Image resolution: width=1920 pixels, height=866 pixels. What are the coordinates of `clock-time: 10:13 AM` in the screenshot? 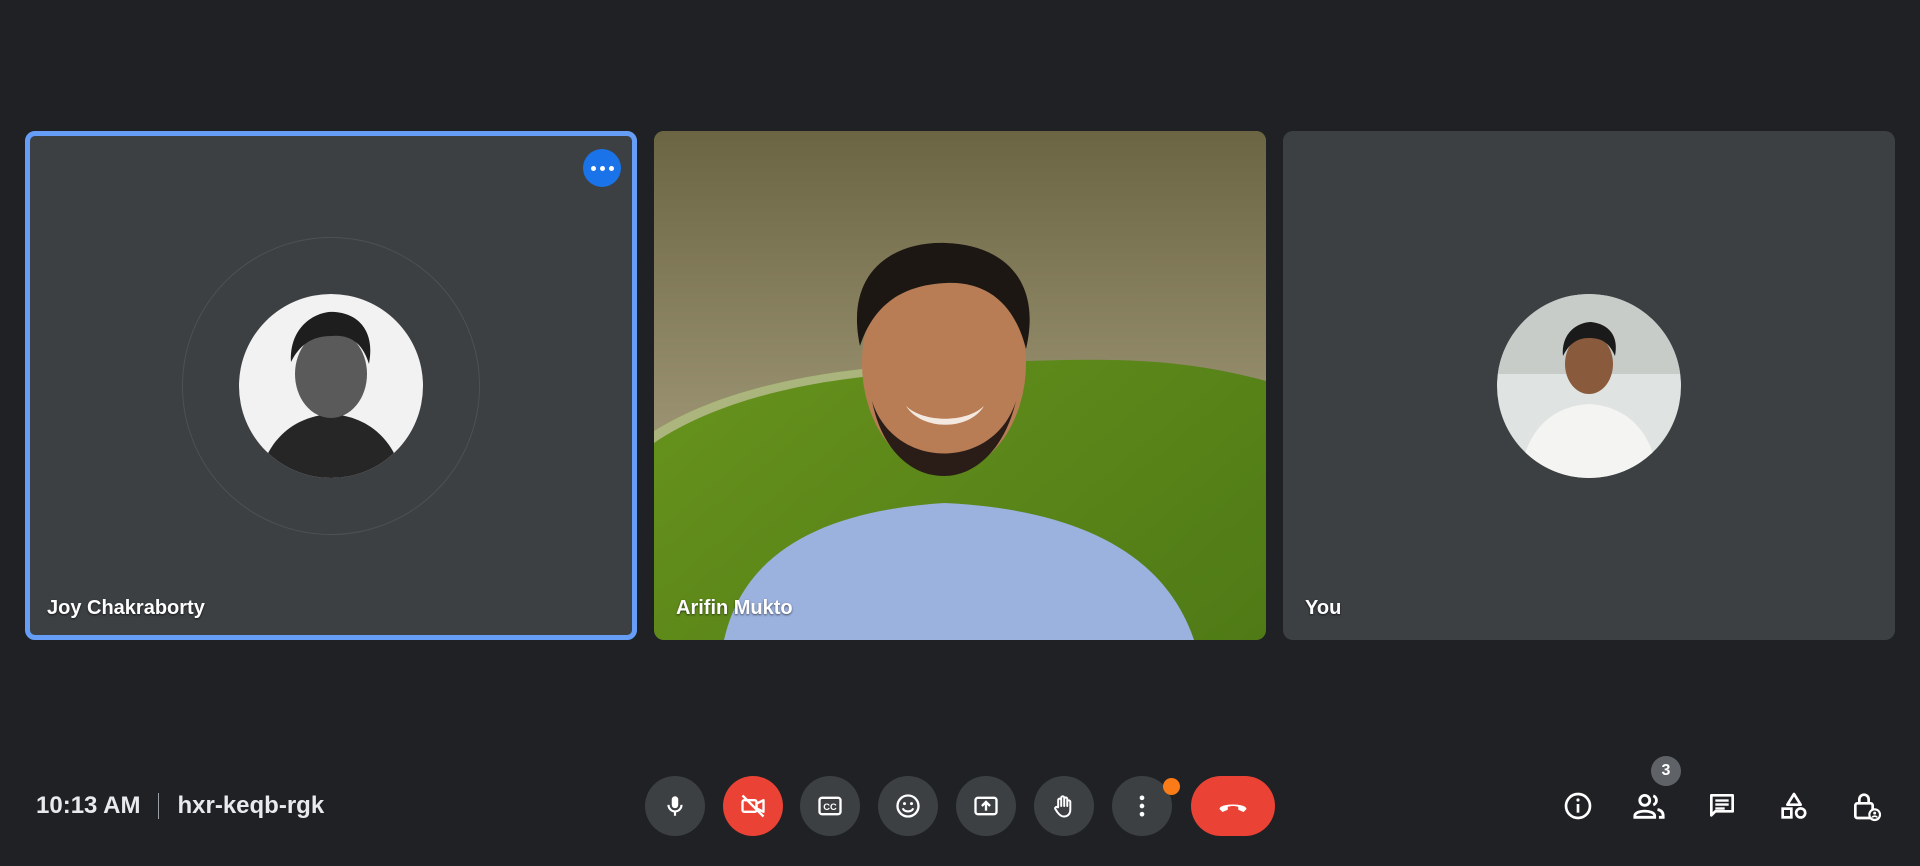 It's located at (88, 805).